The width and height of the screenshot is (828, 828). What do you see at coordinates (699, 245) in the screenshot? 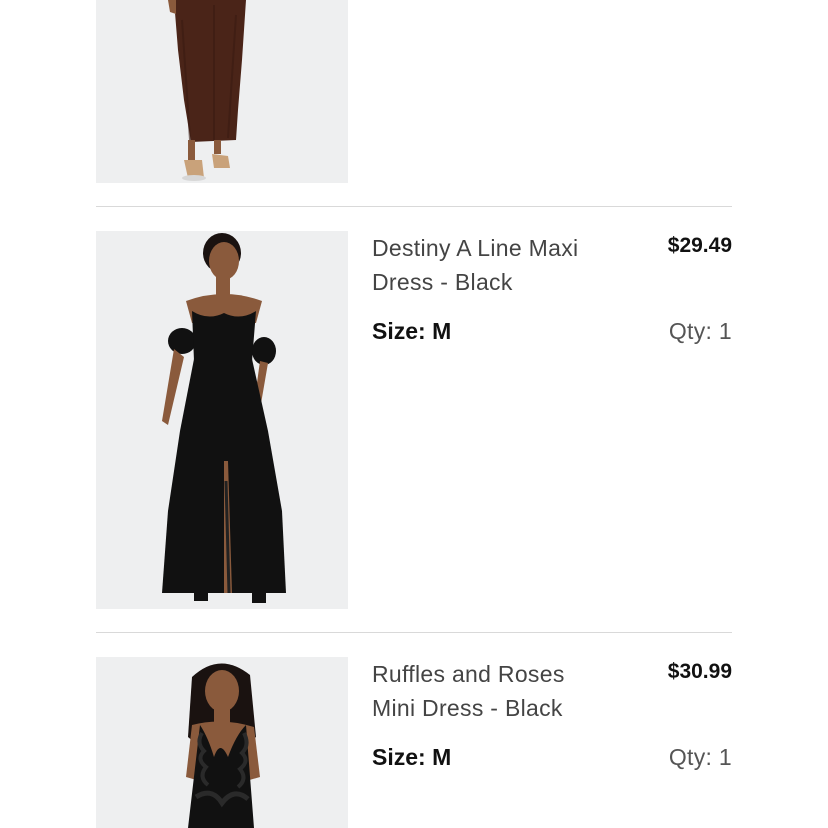
I see `product-price: $29.49` at bounding box center [699, 245].